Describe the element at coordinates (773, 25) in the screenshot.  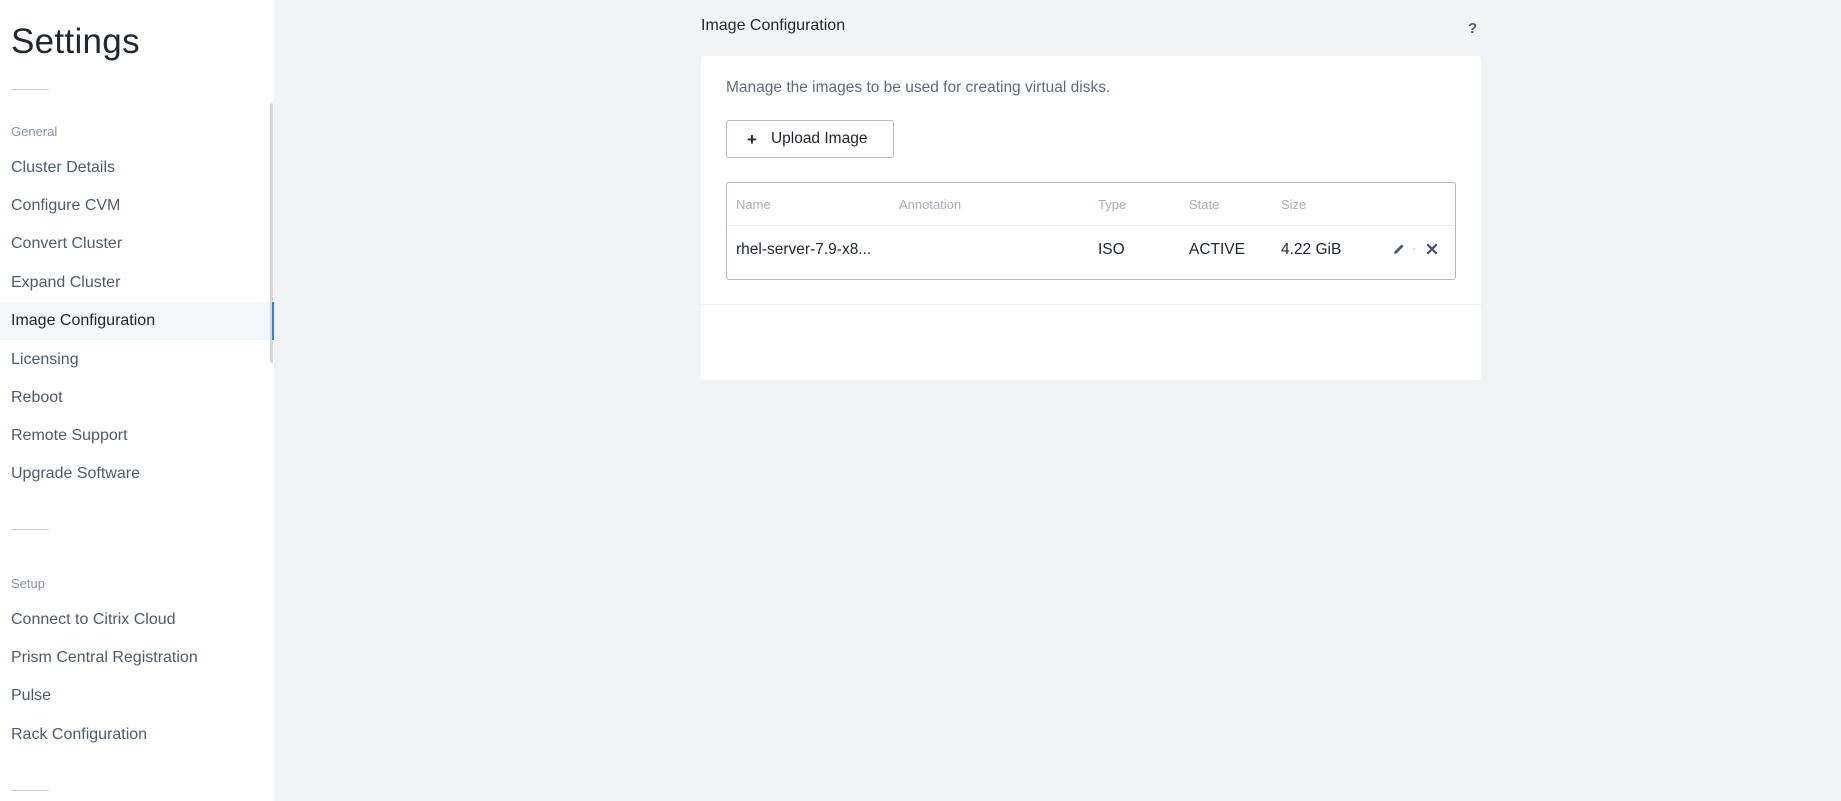
I see `page-title: Image Configuration` at that location.